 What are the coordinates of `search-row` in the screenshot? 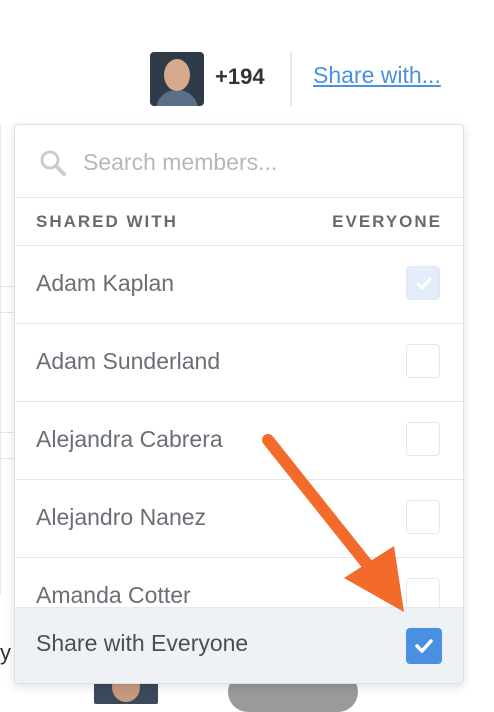 It's located at (239, 161).